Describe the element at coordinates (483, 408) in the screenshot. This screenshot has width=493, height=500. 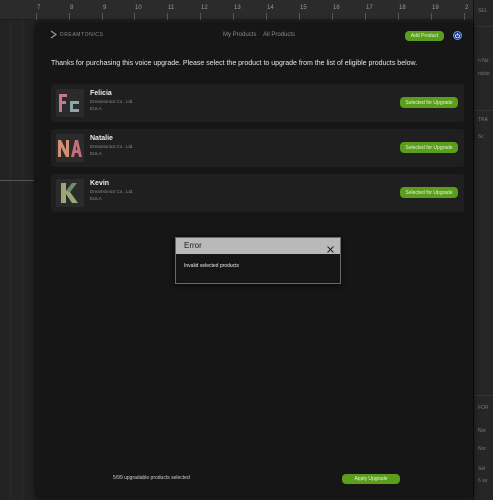
I see `panel-label: FOR` at that location.